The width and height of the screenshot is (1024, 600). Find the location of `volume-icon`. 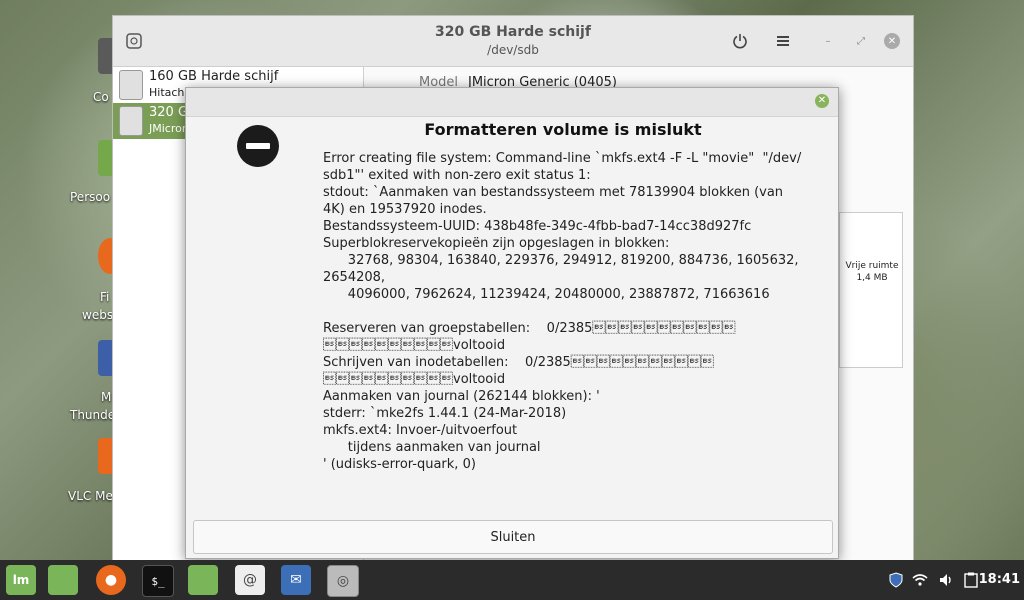

volume-icon is located at coordinates (946, 582).